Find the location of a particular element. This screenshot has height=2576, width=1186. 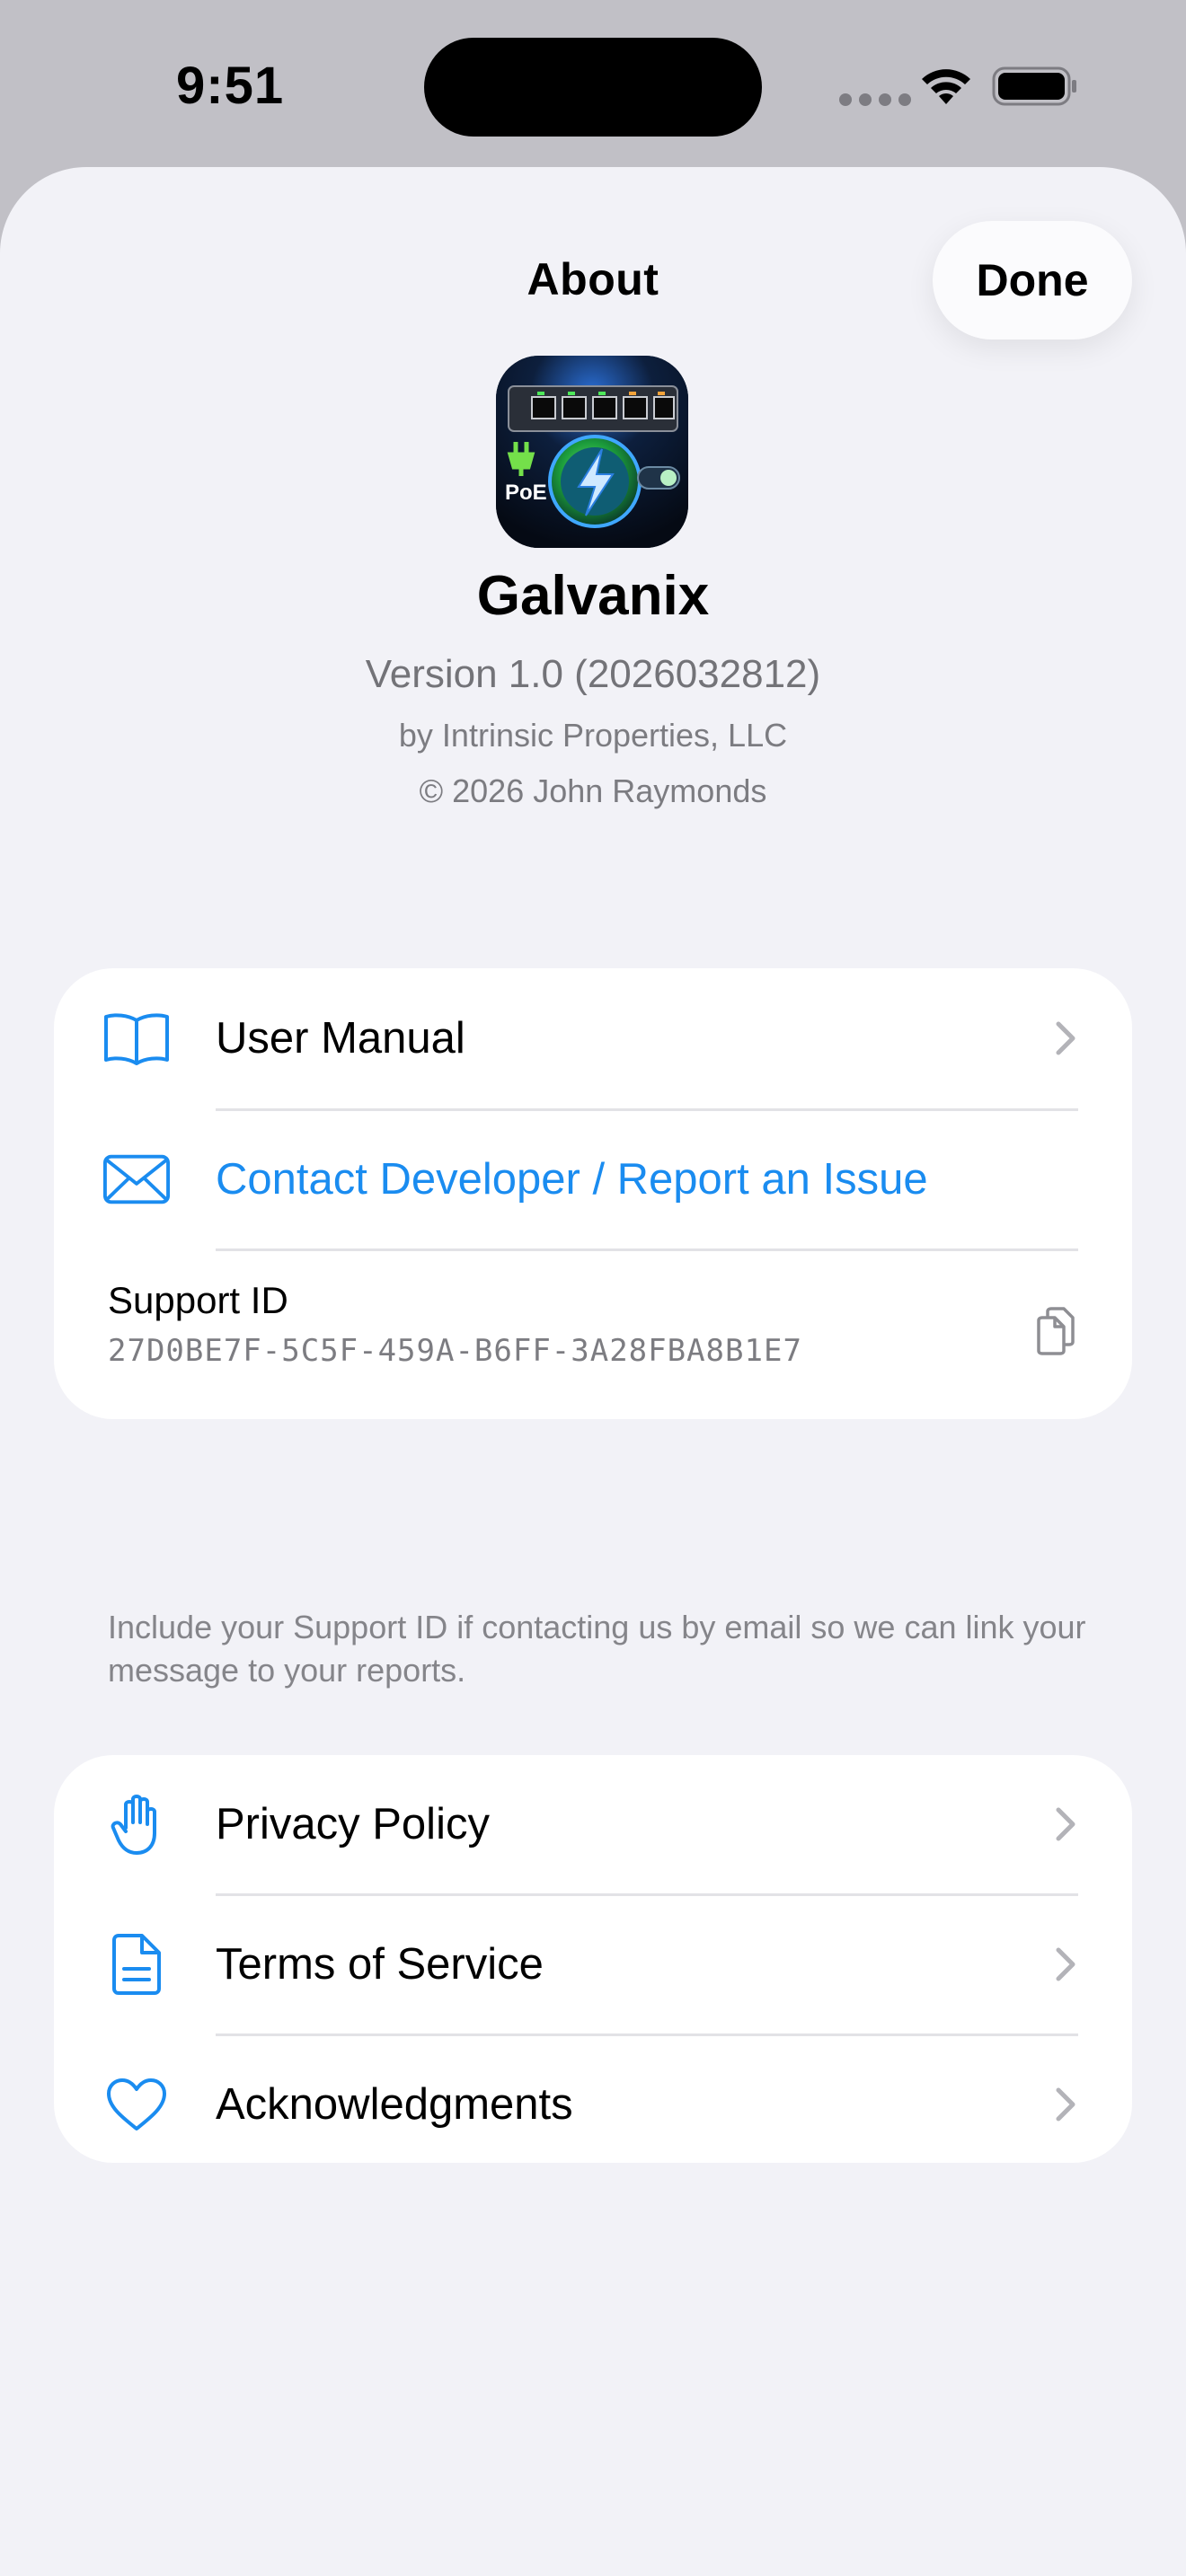

app-icon: PoE is located at coordinates (592, 452).